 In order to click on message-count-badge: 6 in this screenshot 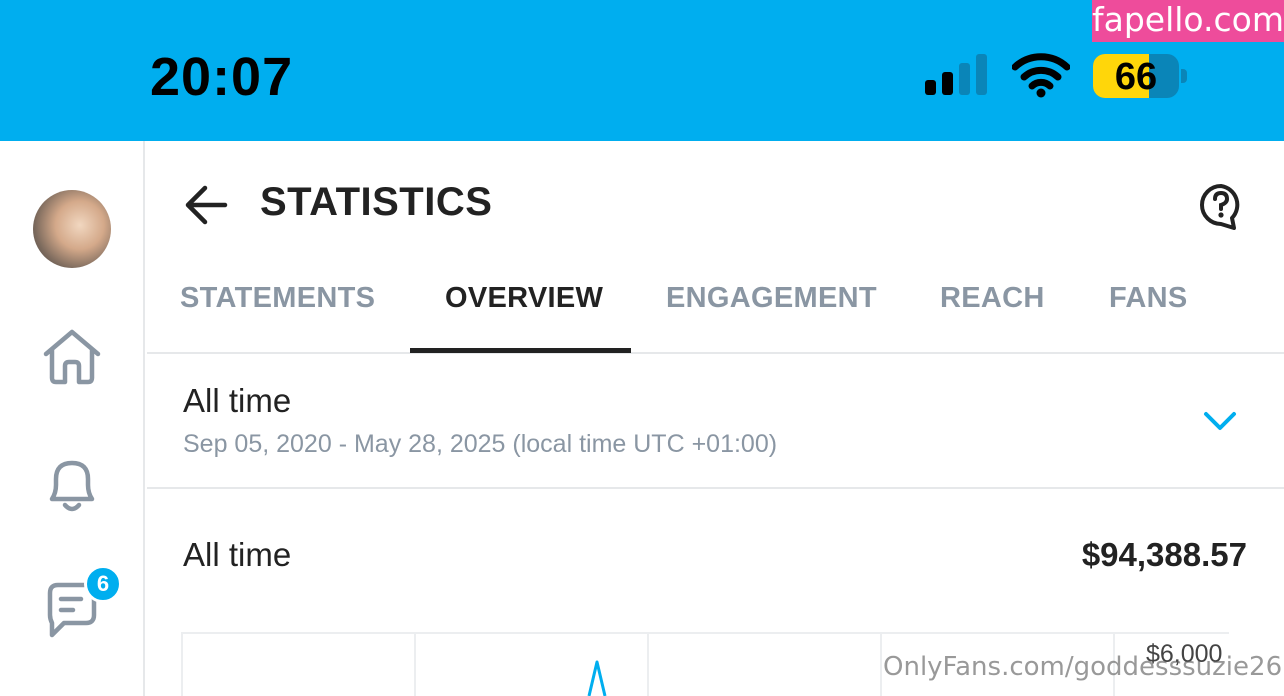, I will do `click(103, 584)`.